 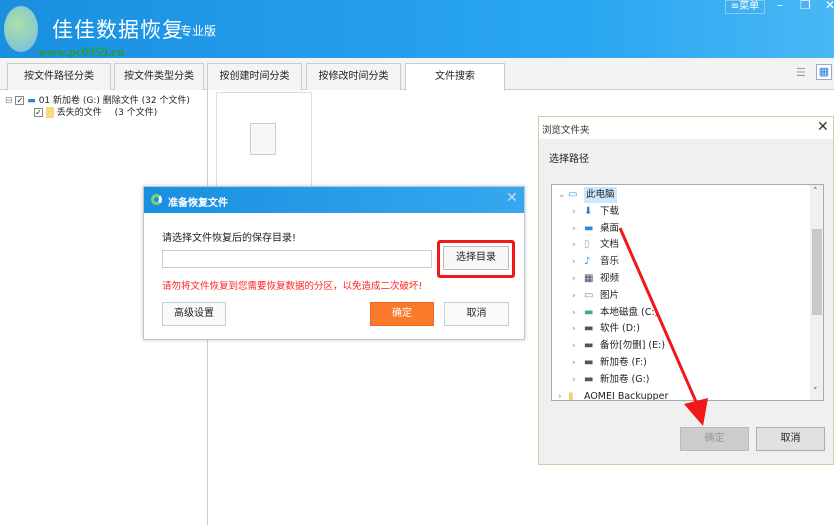 What do you see at coordinates (21, 29) in the screenshot?
I see `app-logo` at bounding box center [21, 29].